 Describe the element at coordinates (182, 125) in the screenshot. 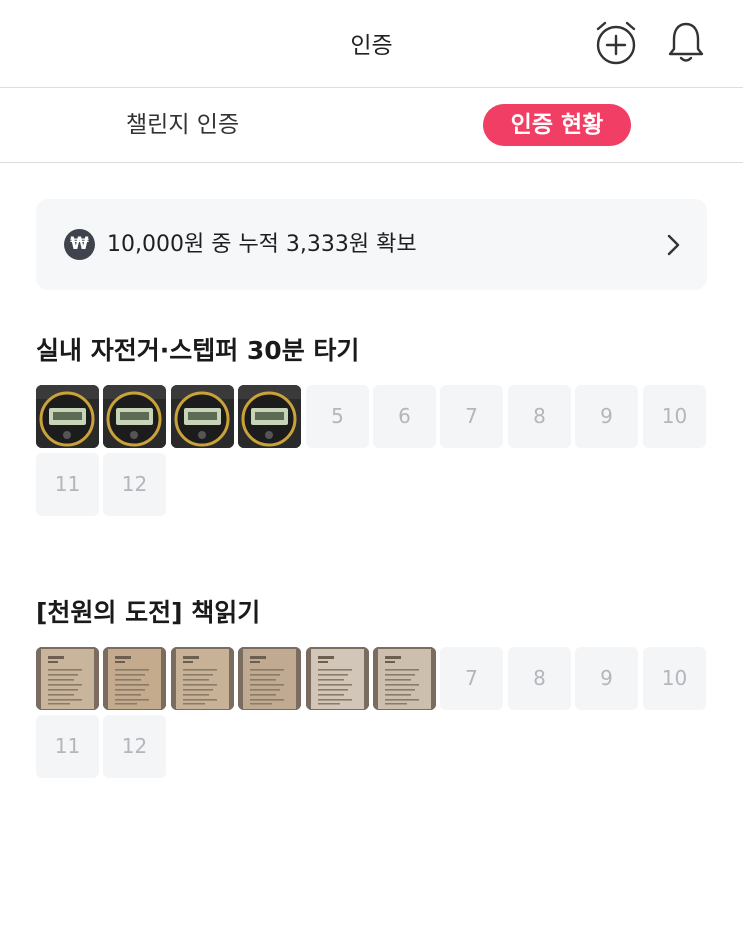

I see `tab-challenge-verification: 챌린지 인증` at that location.